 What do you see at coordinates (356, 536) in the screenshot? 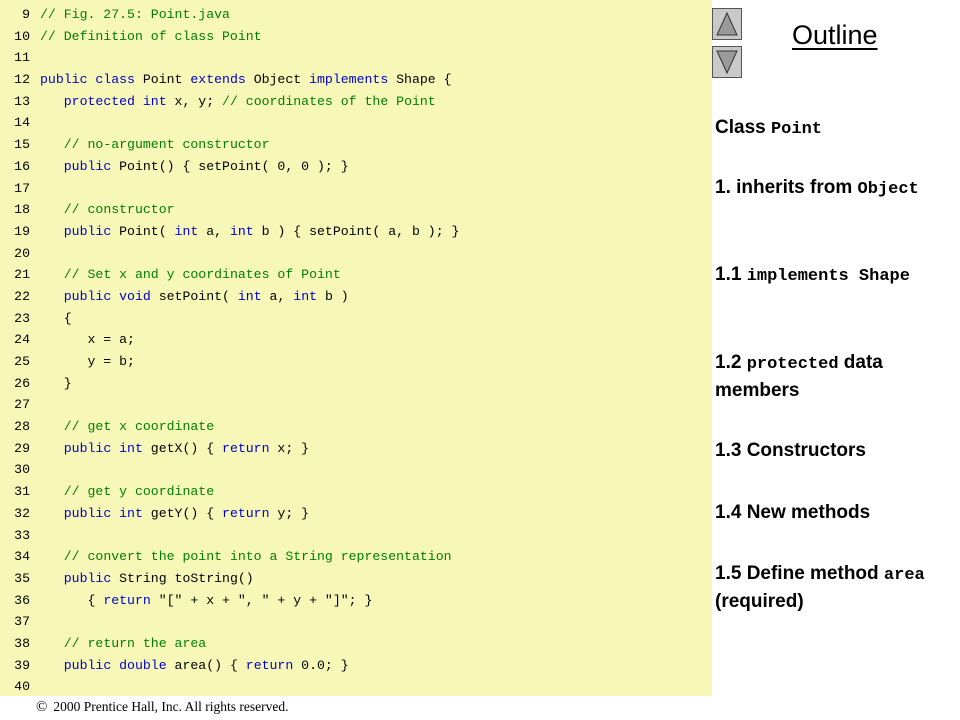
I see `code-line: 33` at bounding box center [356, 536].